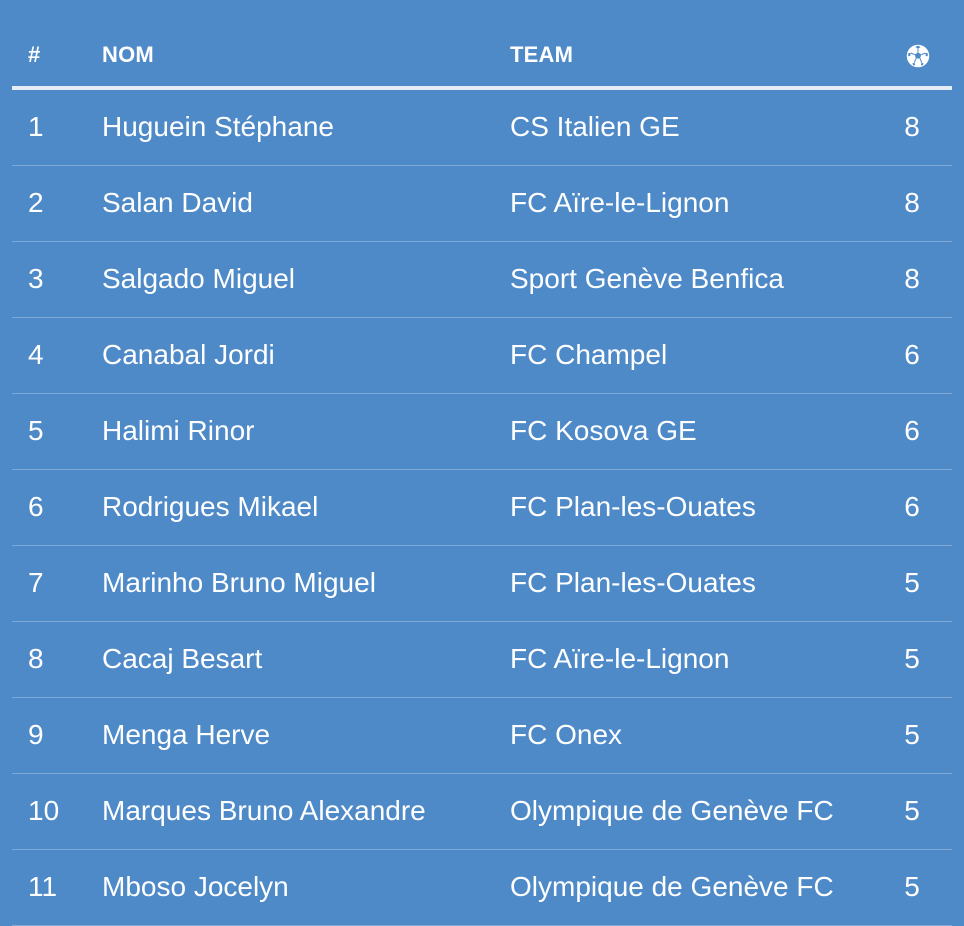 This screenshot has height=926, width=964. What do you see at coordinates (186, 735) in the screenshot?
I see `player-name-cell: Menga Herve` at bounding box center [186, 735].